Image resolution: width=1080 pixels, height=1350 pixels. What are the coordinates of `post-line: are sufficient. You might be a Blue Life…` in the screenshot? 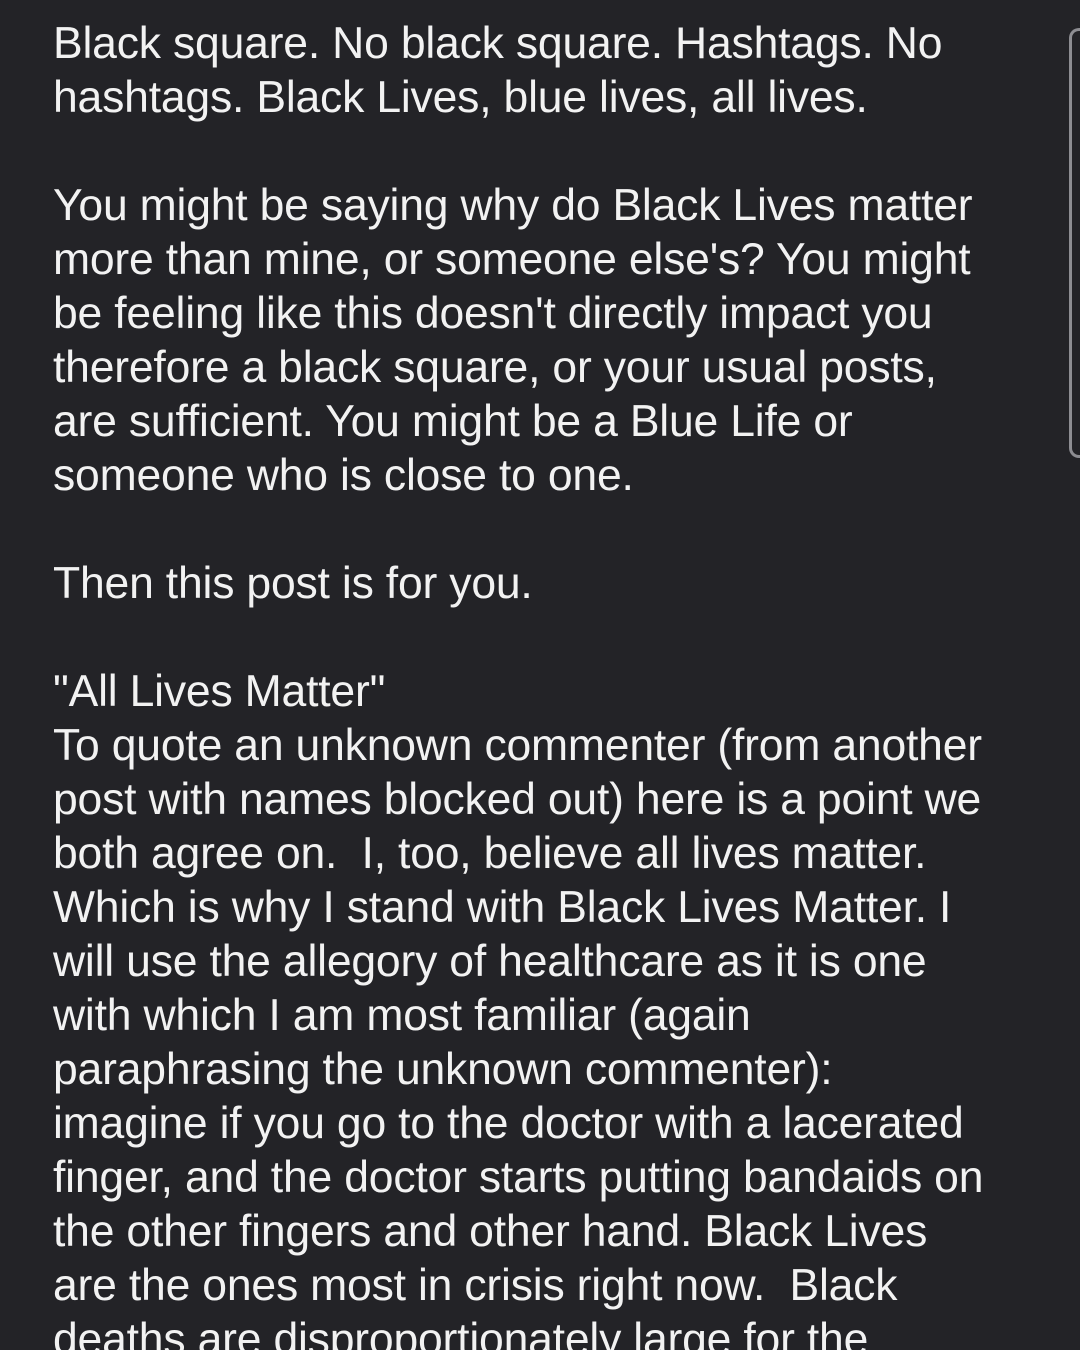 It's located at (453, 421).